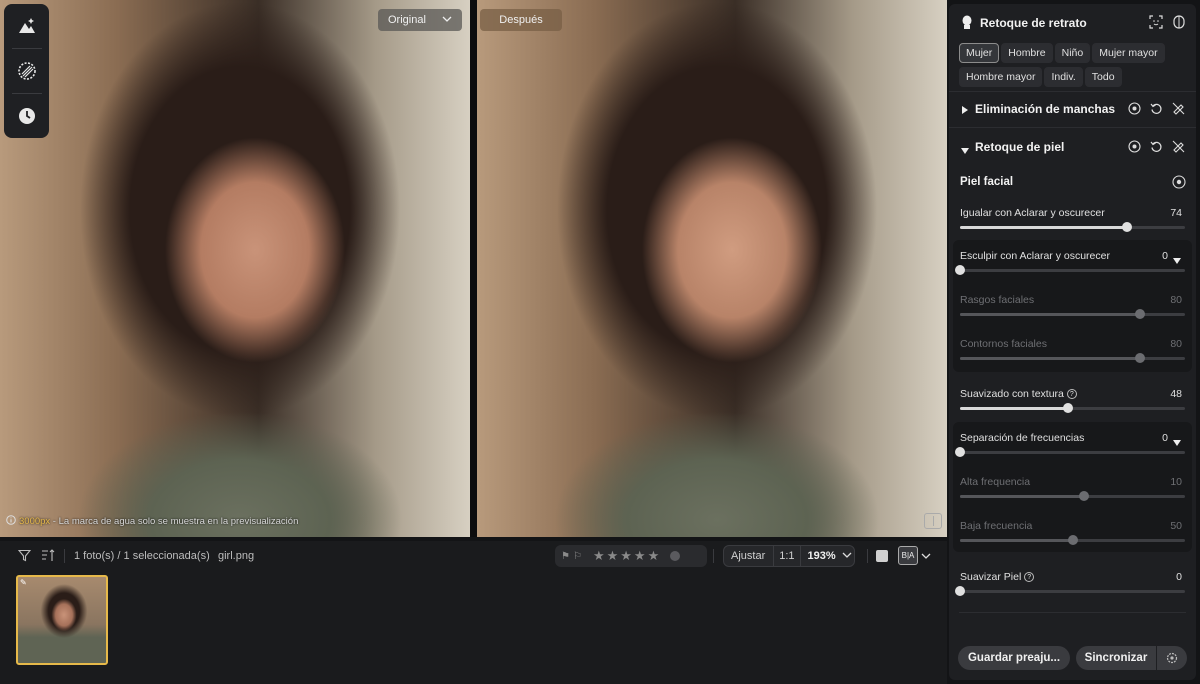  What do you see at coordinates (26, 93) in the screenshot?
I see `tool-separator` at bounding box center [26, 93].